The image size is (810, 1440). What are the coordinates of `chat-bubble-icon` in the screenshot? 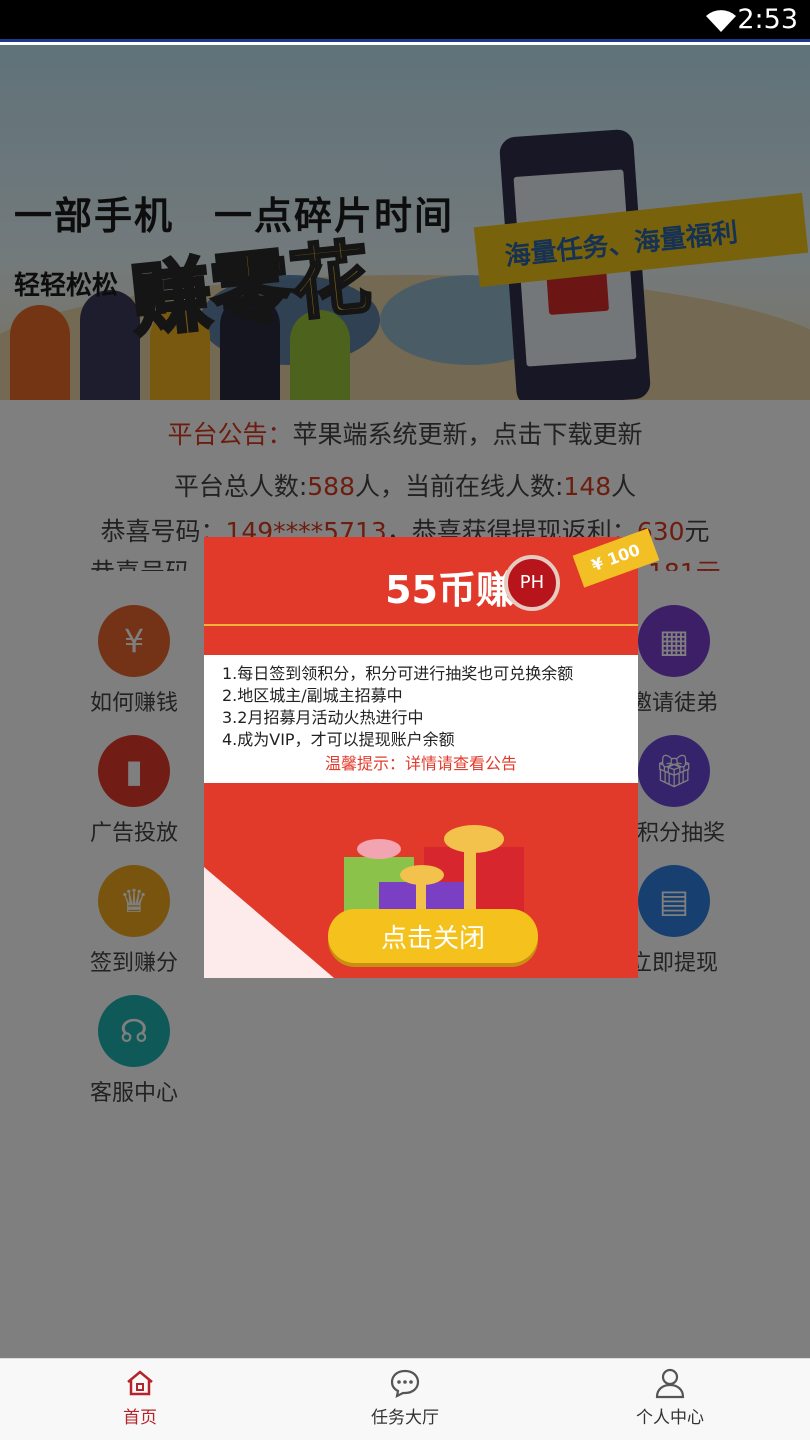 It's located at (405, 1383).